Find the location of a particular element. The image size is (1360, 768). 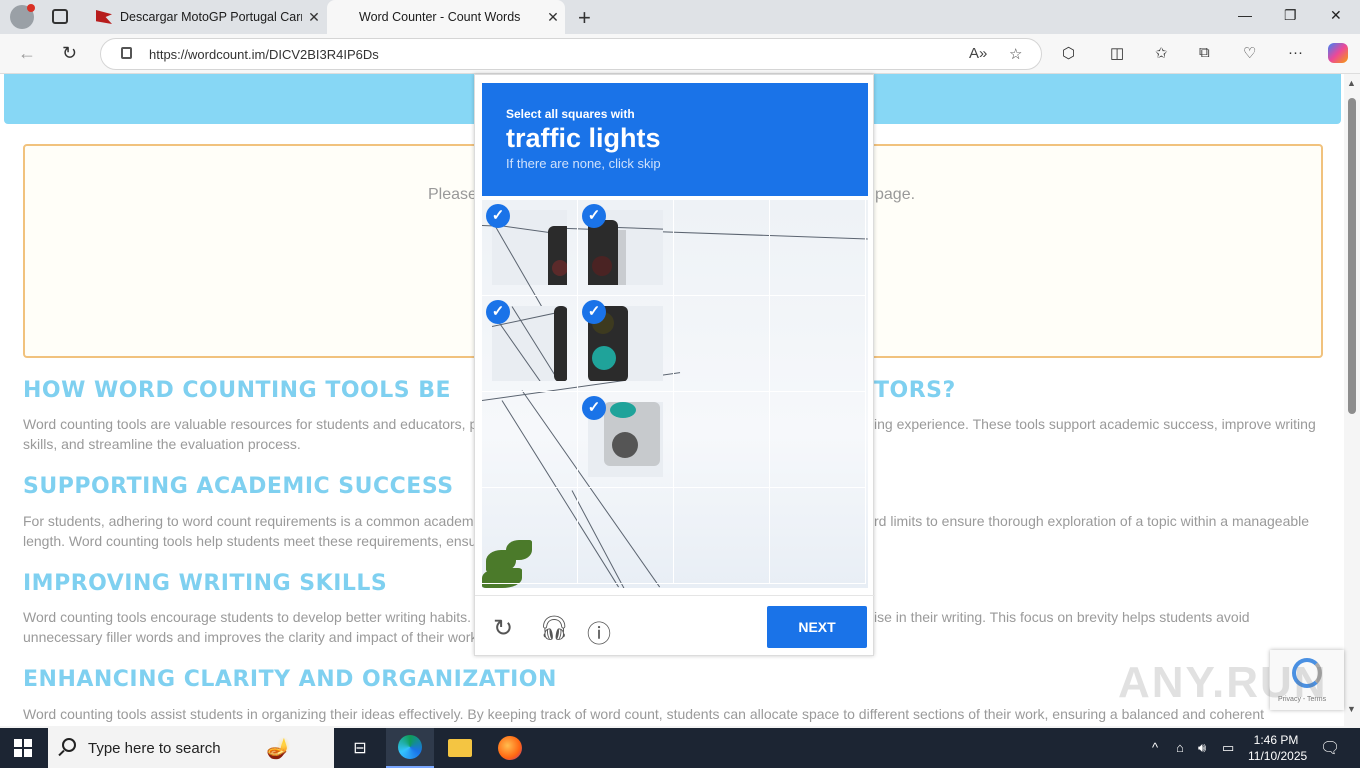

audio-icon: 🎧︎ is located at coordinates (554, 628).